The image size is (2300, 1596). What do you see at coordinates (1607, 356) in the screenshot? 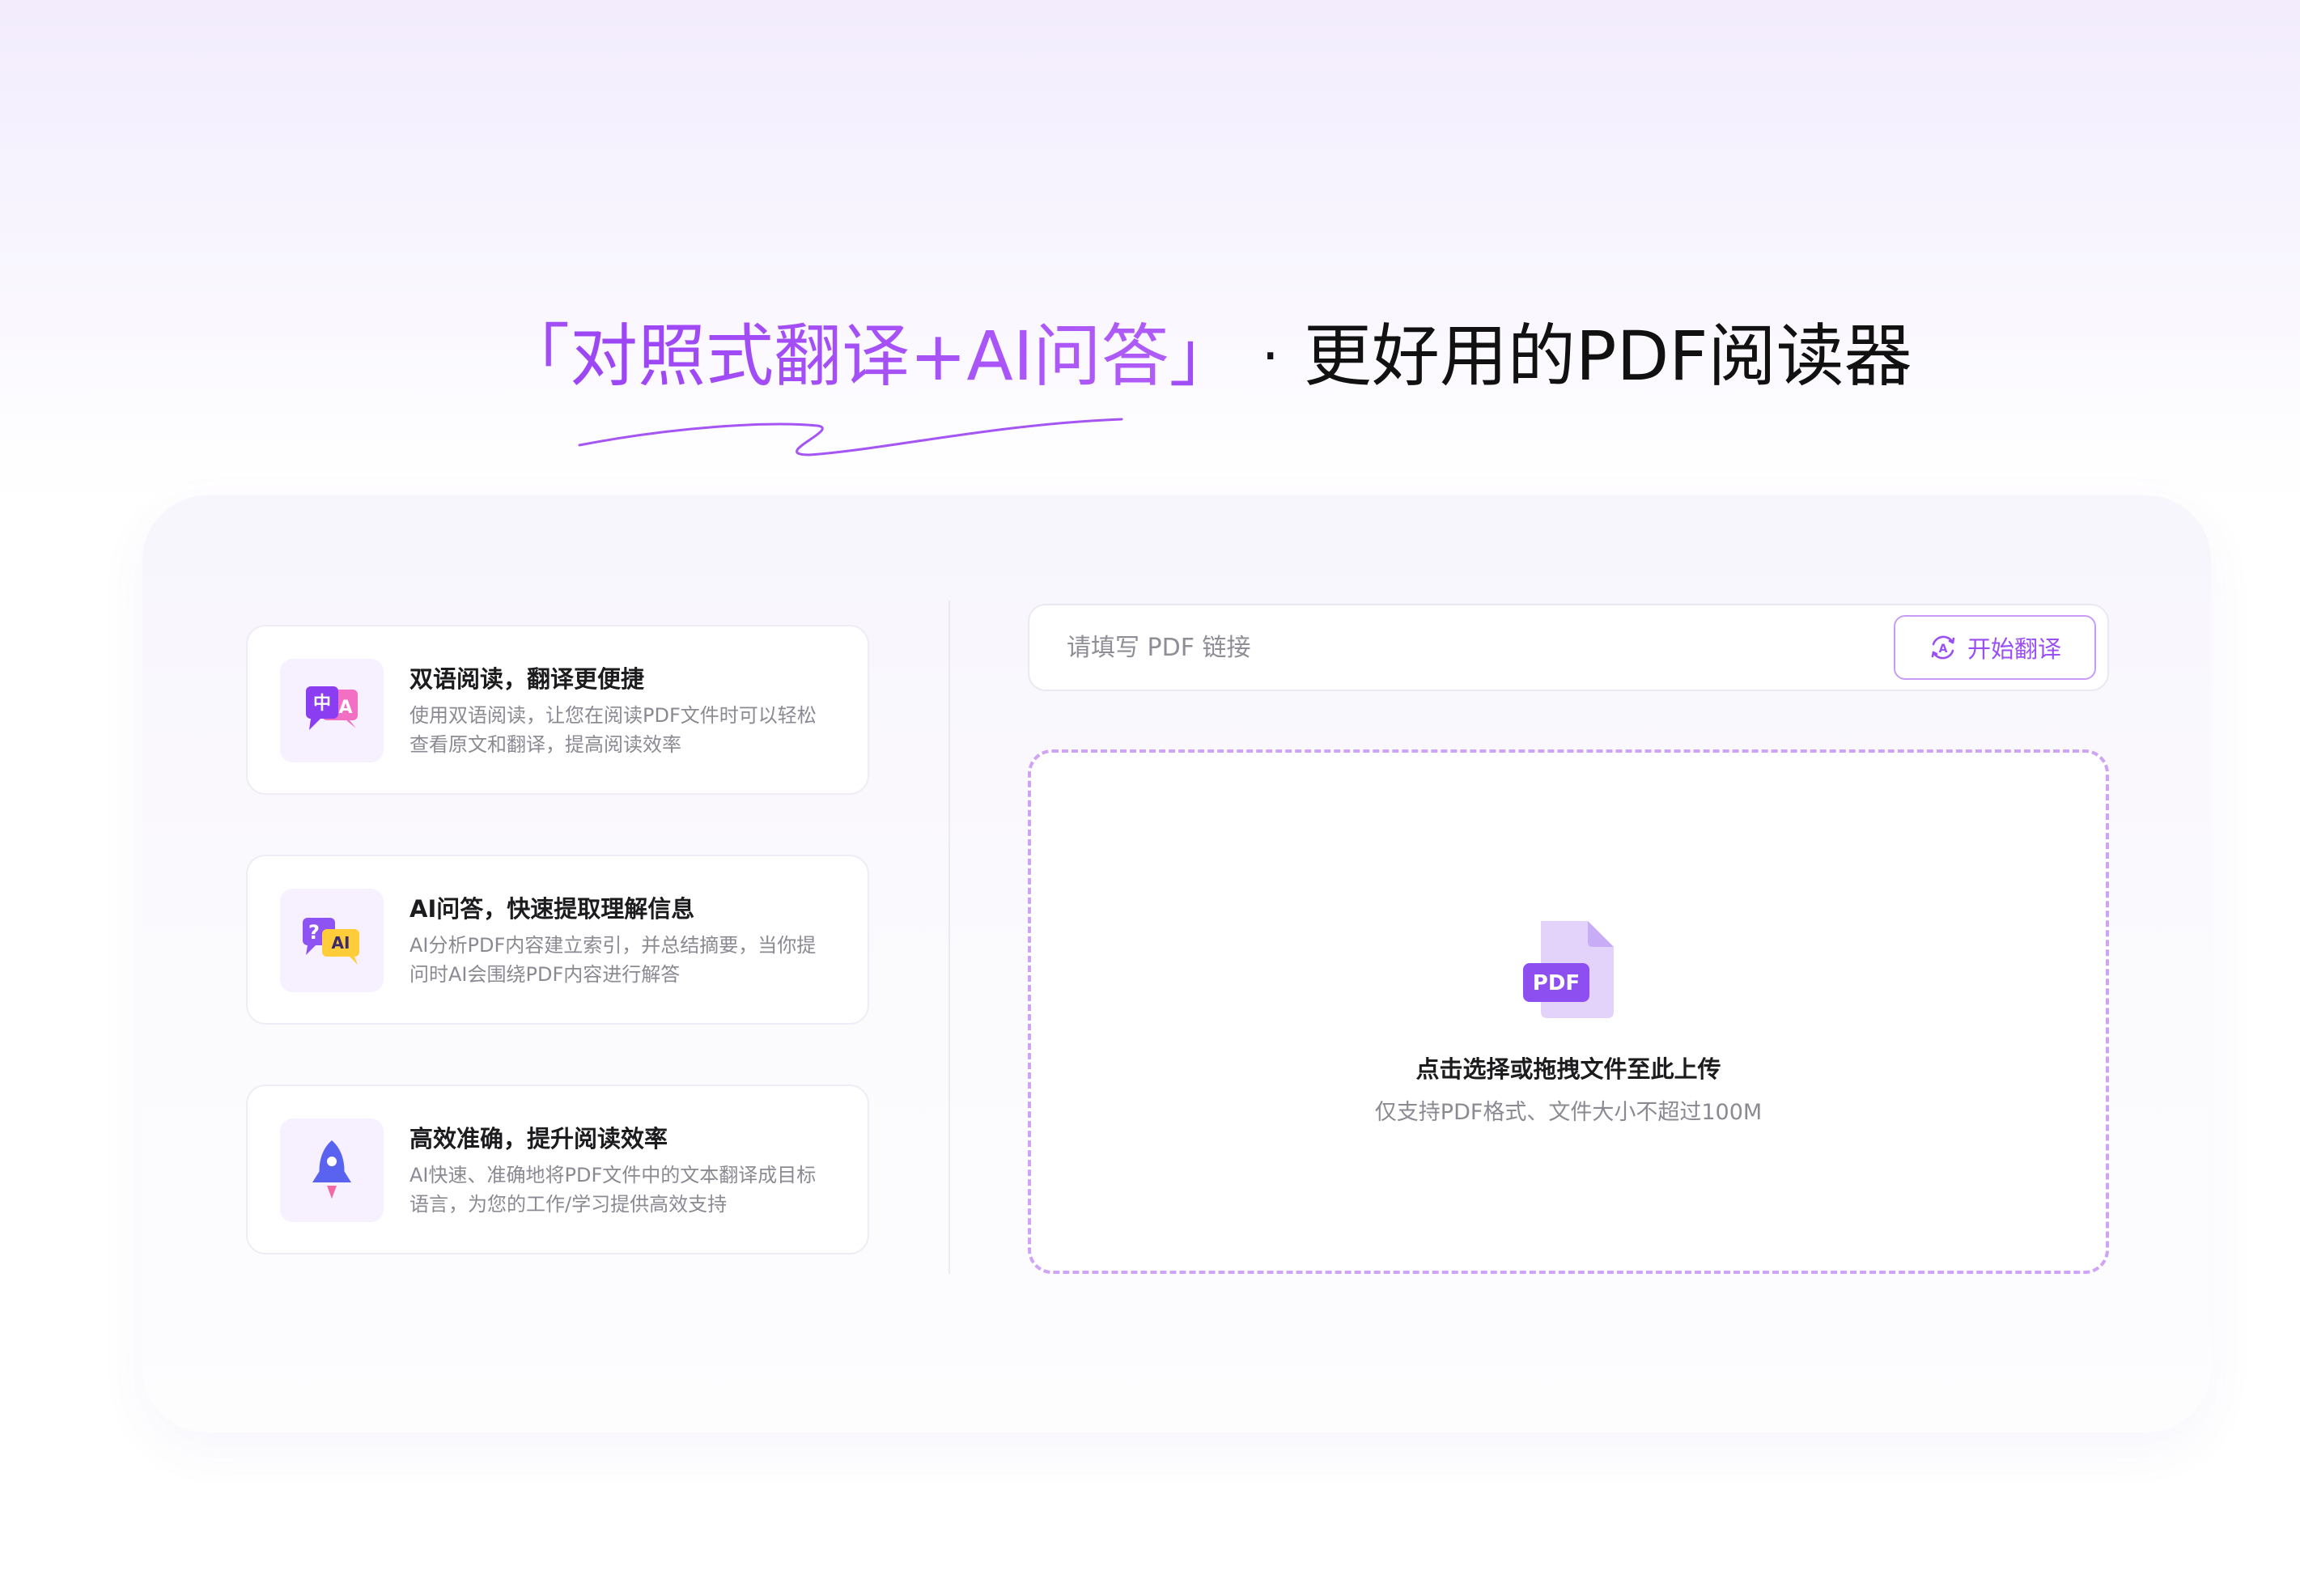
I see `hero-main-text: 更好用的PDF阅读器` at bounding box center [1607, 356].